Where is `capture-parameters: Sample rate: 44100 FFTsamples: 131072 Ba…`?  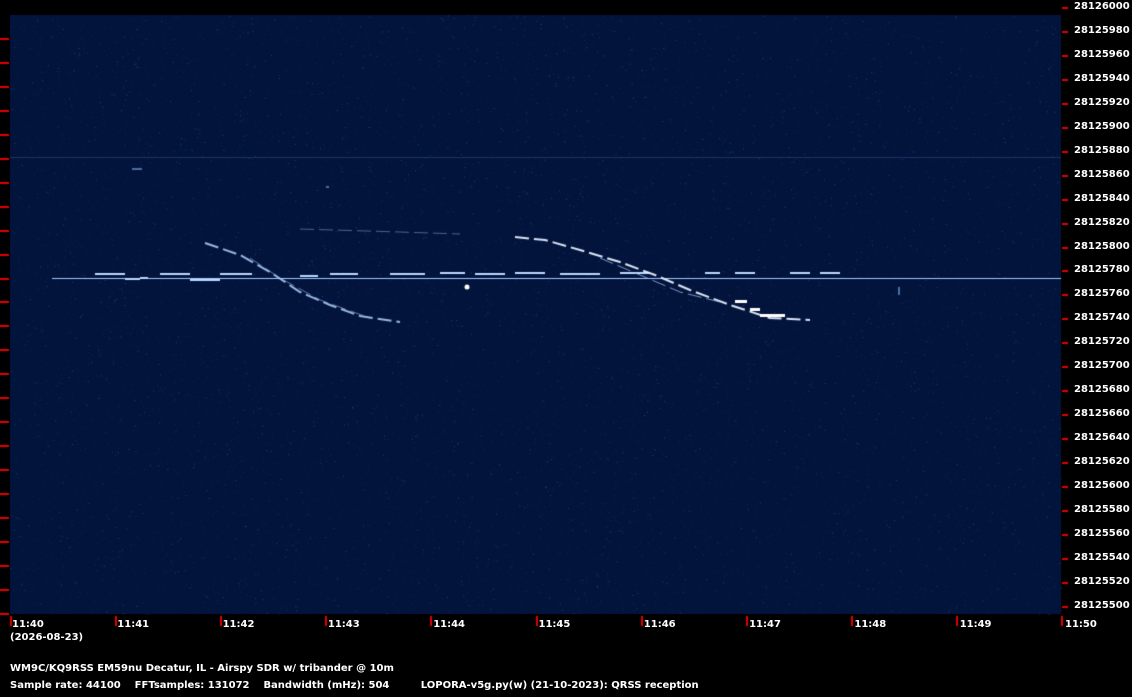
capture-parameters: Sample rate: 44100 FFTsamples: 131072 Ba… is located at coordinates (354, 685).